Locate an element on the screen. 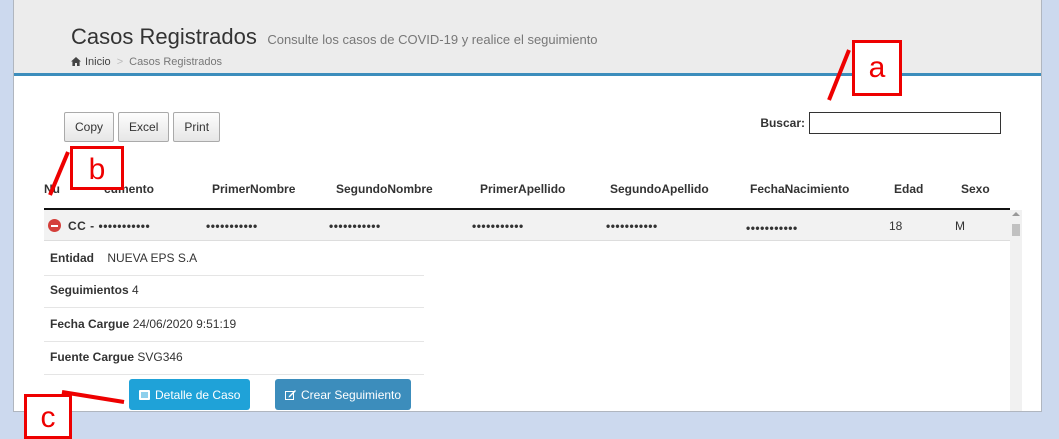 The width and height of the screenshot is (1059, 439). column-header-segundo-apellido: SegundoApellido is located at coordinates (659, 189).